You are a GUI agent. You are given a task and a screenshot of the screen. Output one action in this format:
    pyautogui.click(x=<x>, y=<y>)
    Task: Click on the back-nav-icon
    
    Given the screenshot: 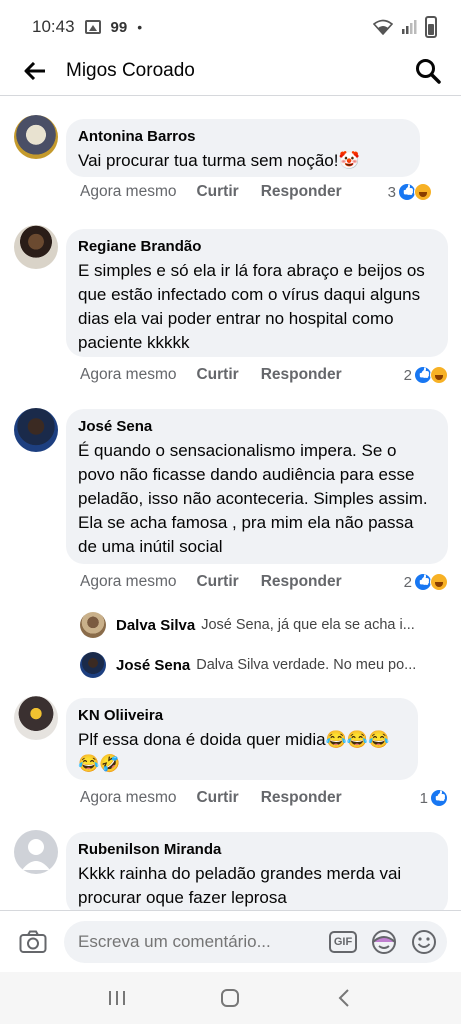 What is the action you would take?
    pyautogui.click(x=344, y=998)
    